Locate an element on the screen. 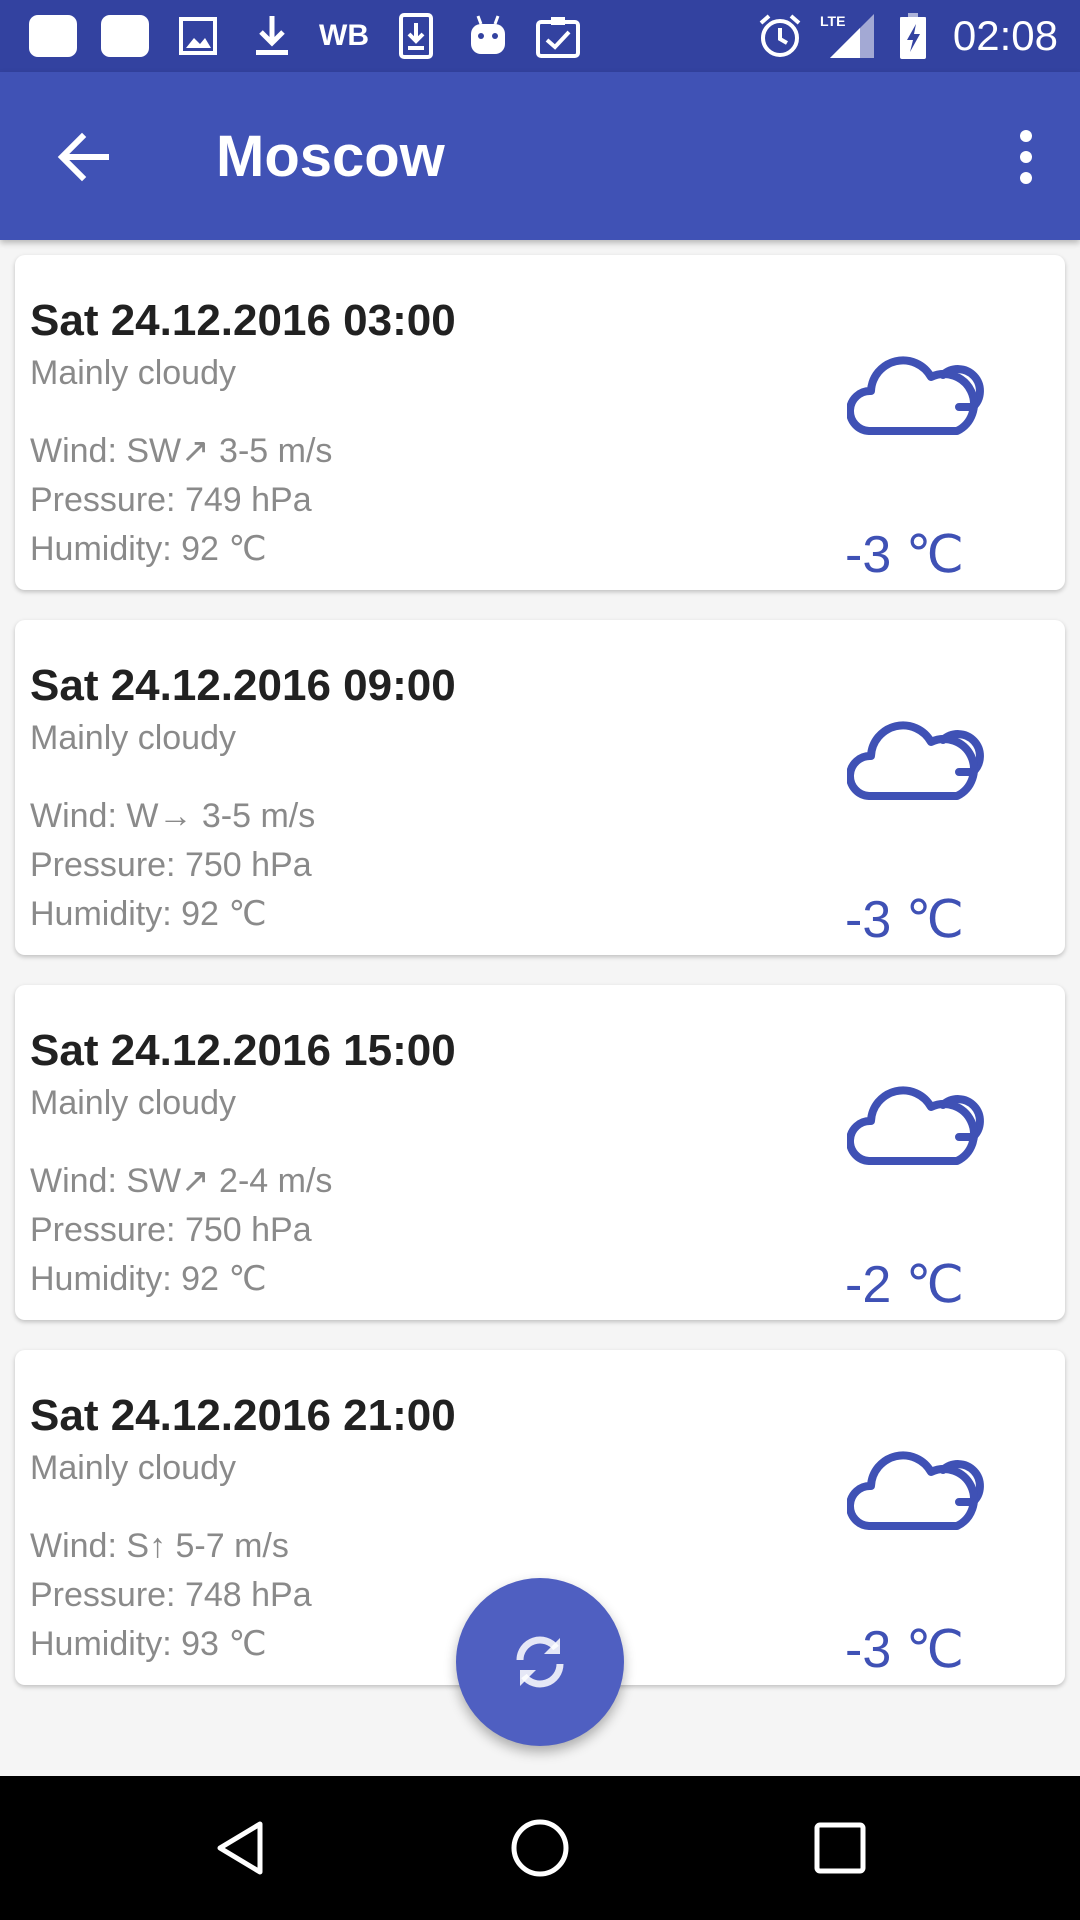  forecast-pressure: Pressure: 749 hPa is located at coordinates (171, 500).